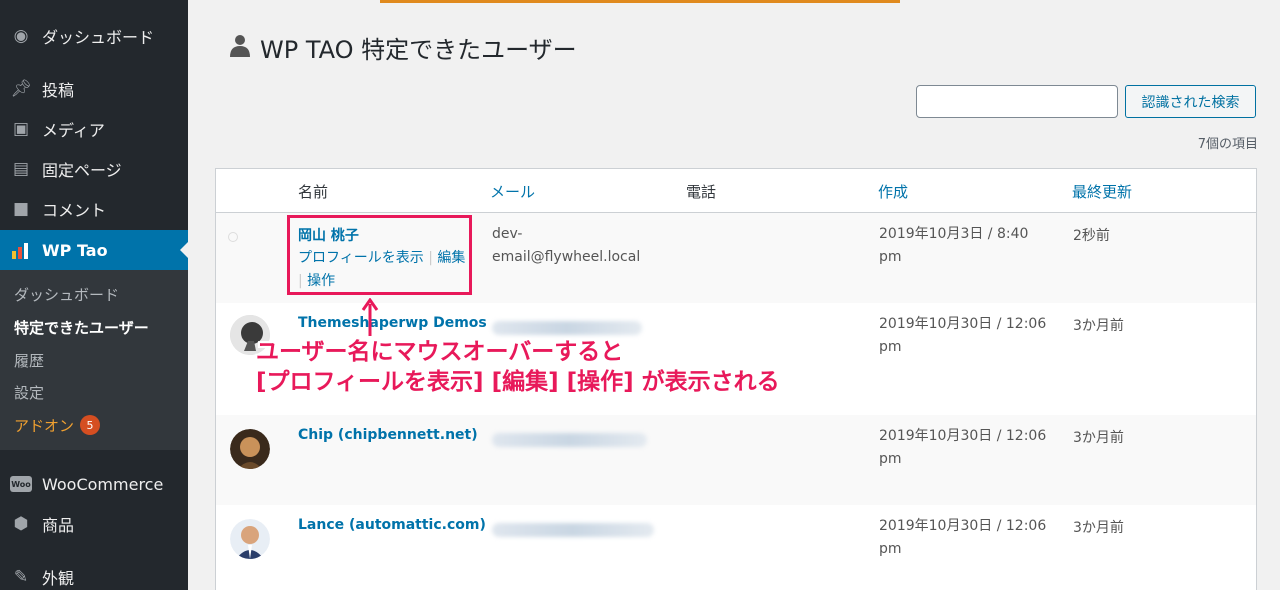 This screenshot has height=590, width=1280. Describe the element at coordinates (566, 257) in the screenshot. I see `email-line: email@flywheel.local` at that location.